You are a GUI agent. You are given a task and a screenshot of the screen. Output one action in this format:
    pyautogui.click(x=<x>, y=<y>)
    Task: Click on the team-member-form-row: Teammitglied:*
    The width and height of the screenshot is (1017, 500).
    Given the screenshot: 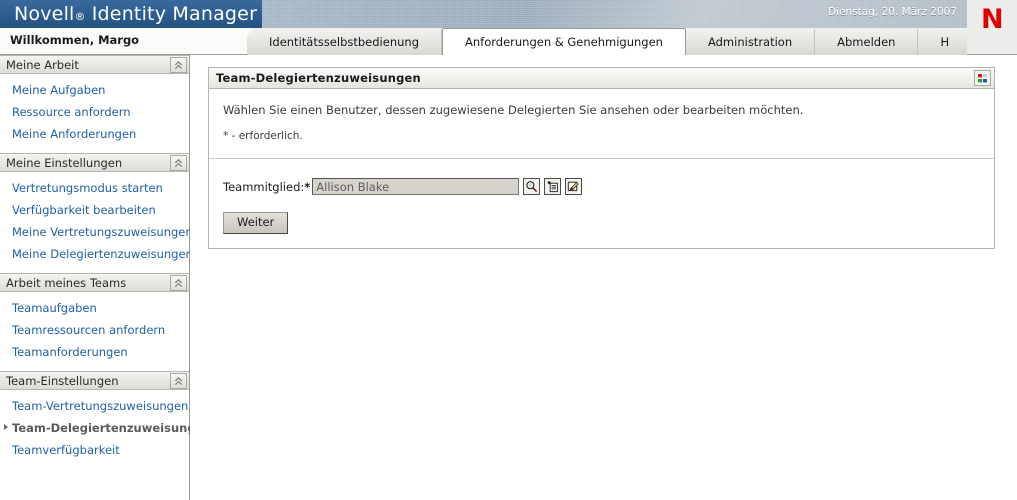 What is the action you would take?
    pyautogui.click(x=601, y=177)
    